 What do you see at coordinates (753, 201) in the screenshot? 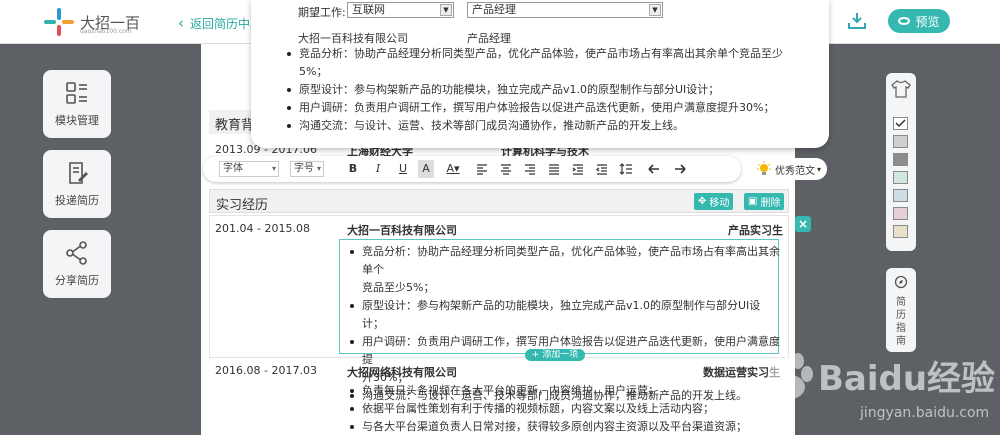
I see `trash-icon: ▣` at bounding box center [753, 201].